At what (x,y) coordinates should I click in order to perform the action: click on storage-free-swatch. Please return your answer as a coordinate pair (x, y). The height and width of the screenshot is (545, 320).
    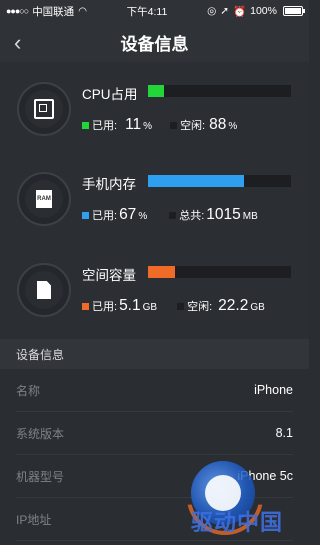
    Looking at the image, I should click on (181, 306).